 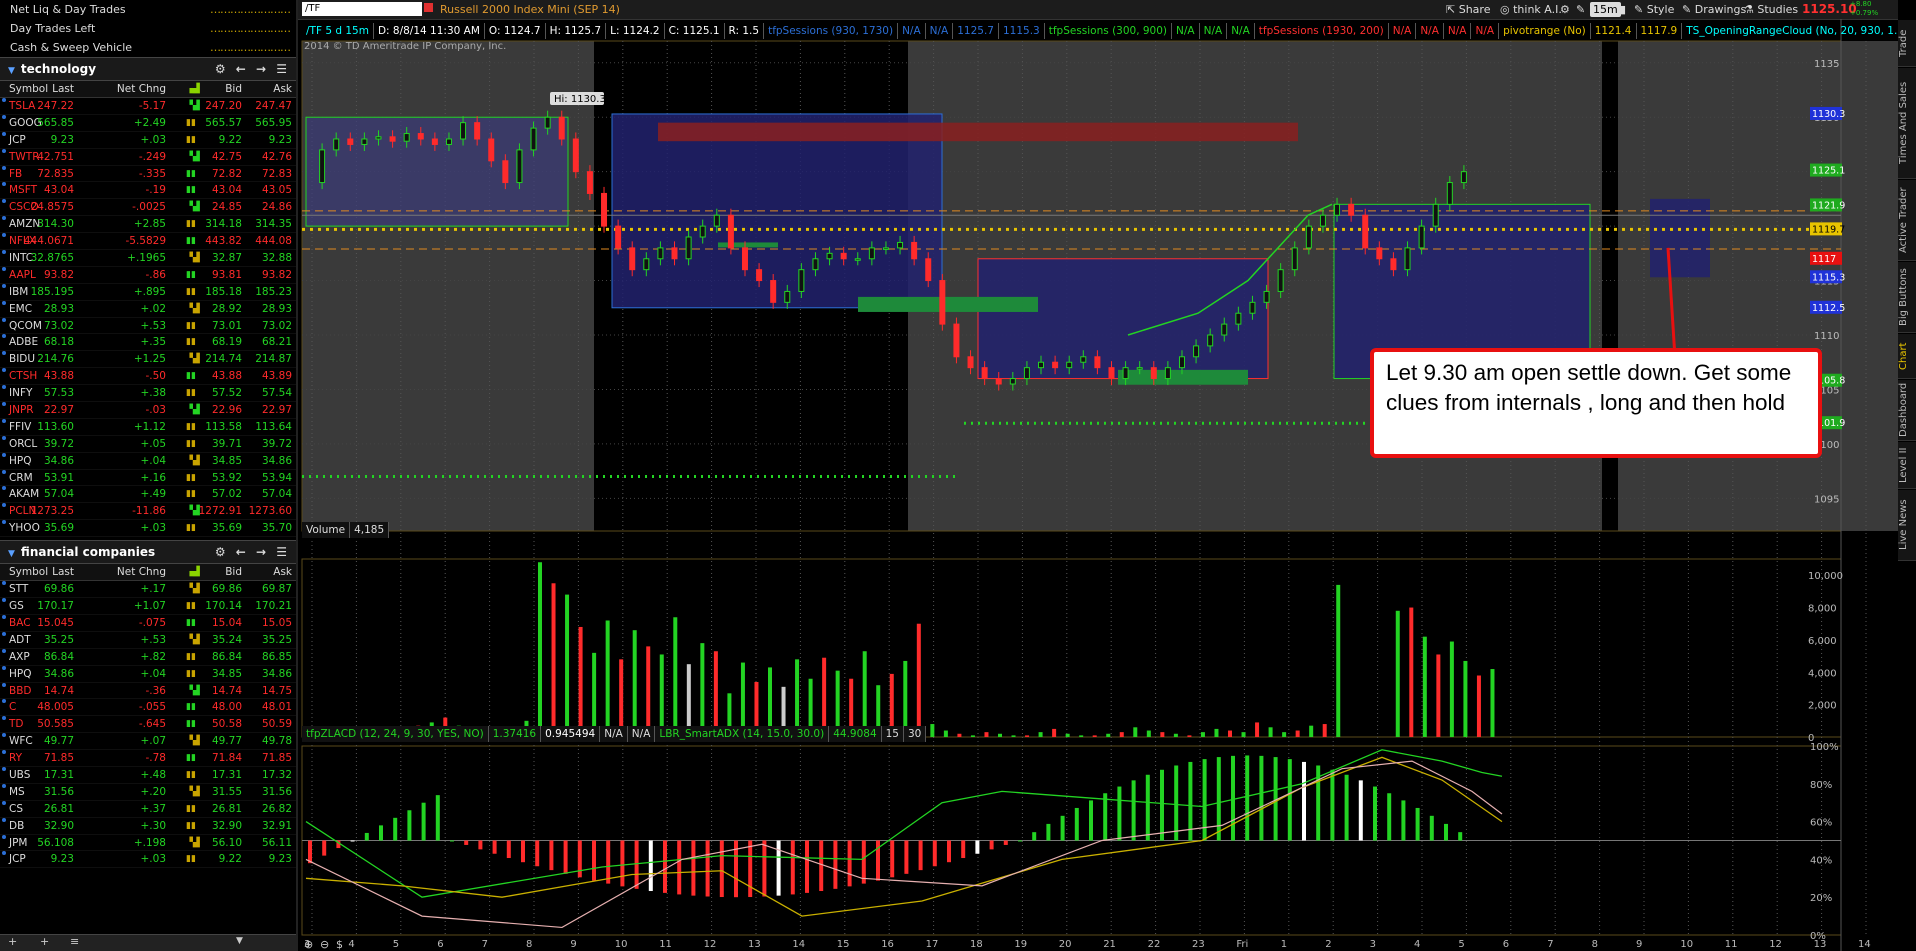 What do you see at coordinates (148, 843) in the screenshot?
I see `watchlist-row: JPM 56.108 +.198 56.10 56.11 ▝▟` at bounding box center [148, 843].